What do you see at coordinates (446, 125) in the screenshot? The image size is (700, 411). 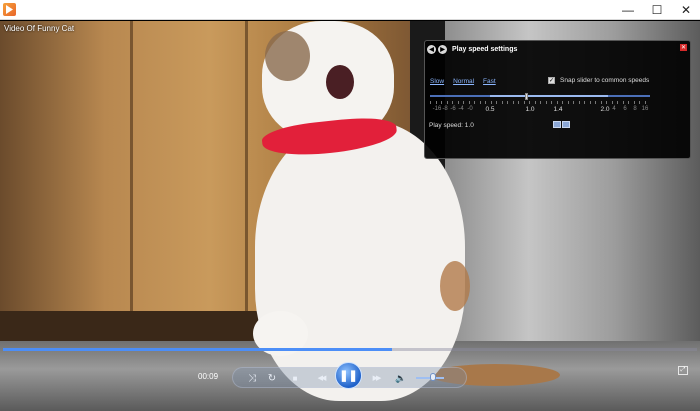 I see `play-speed-label: Play speed:` at bounding box center [446, 125].